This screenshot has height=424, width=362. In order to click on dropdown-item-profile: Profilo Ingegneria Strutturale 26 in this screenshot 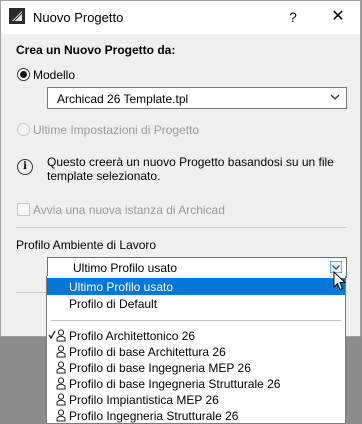, I will do `click(196, 415)`.